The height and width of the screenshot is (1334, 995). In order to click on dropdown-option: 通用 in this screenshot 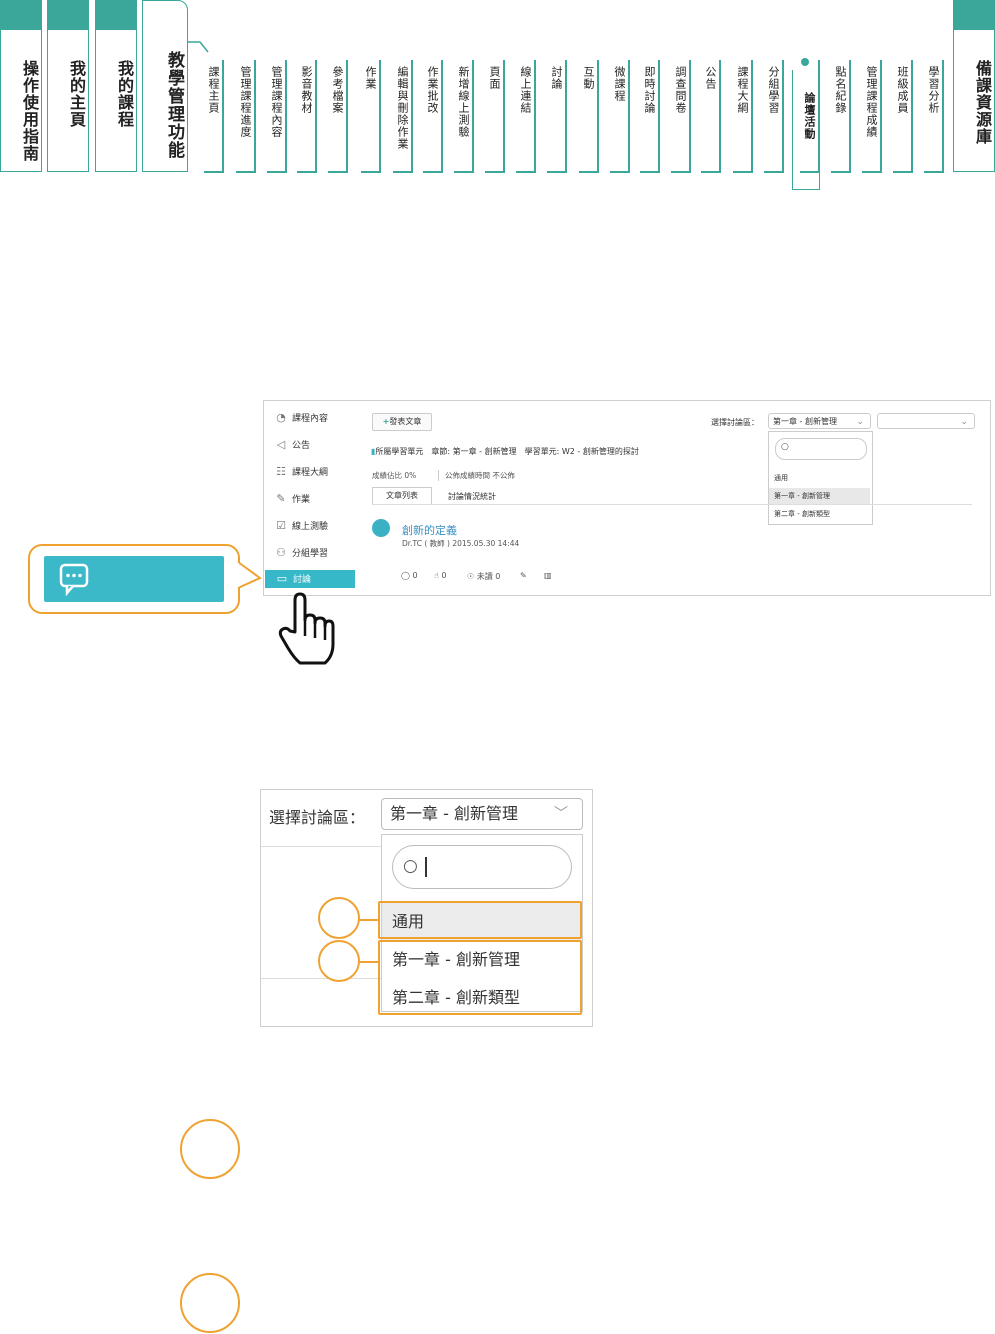, I will do `click(819, 478)`.